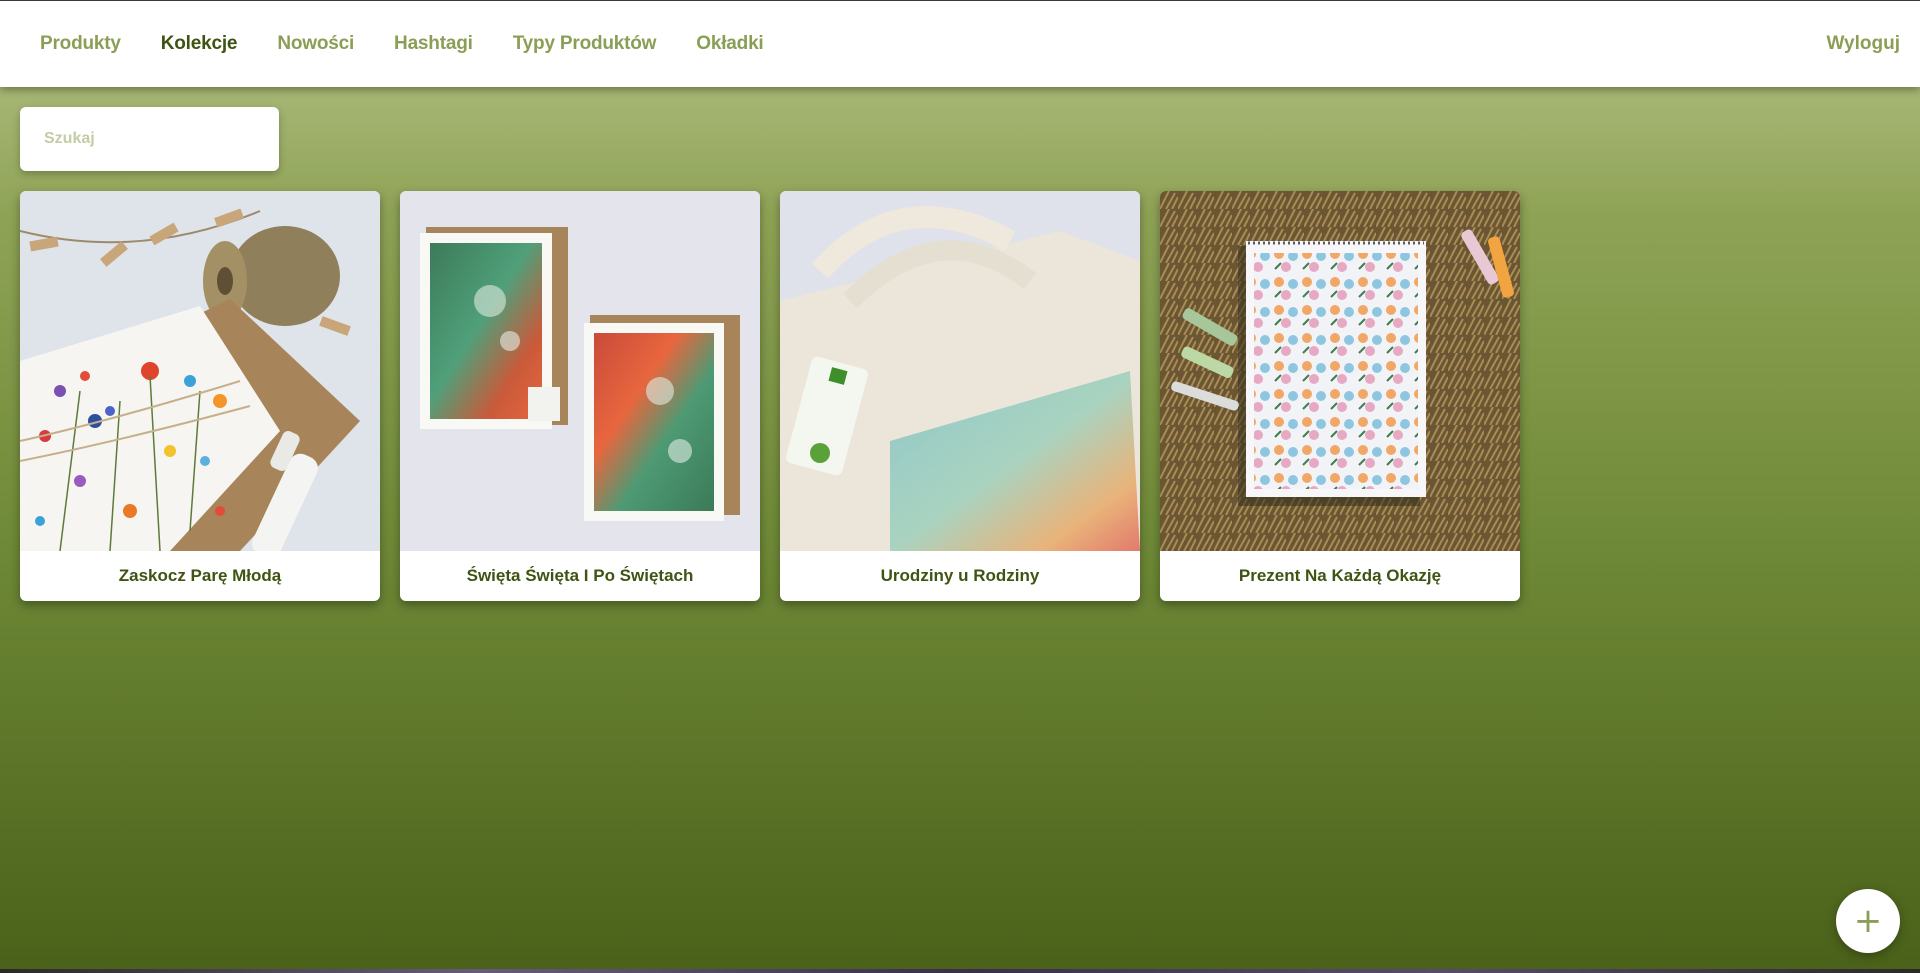  What do you see at coordinates (1340, 575) in the screenshot?
I see `collection-title: Prezent Na Każdą Okazję` at bounding box center [1340, 575].